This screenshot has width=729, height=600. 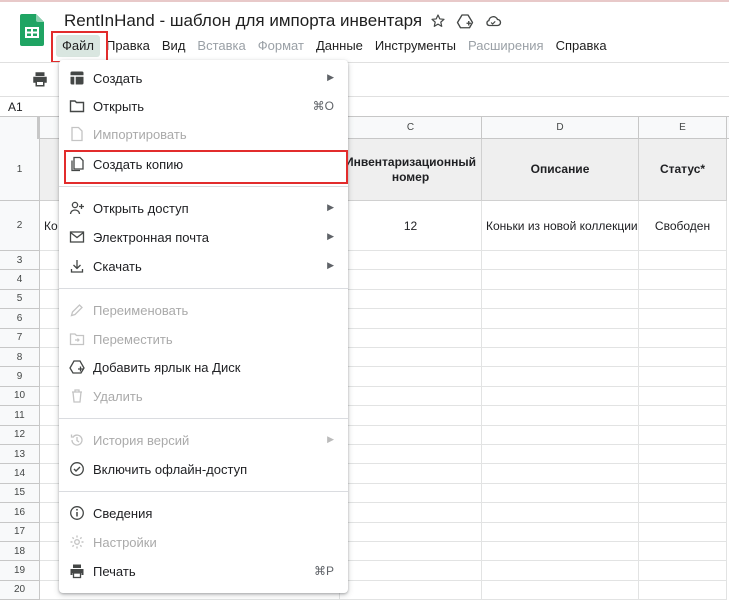 I want to click on google-sheets-logo, so click(x=32, y=30).